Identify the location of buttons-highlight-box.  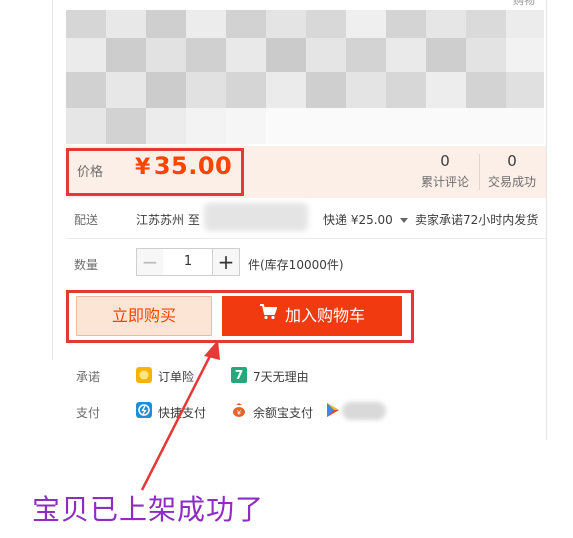
(240, 316).